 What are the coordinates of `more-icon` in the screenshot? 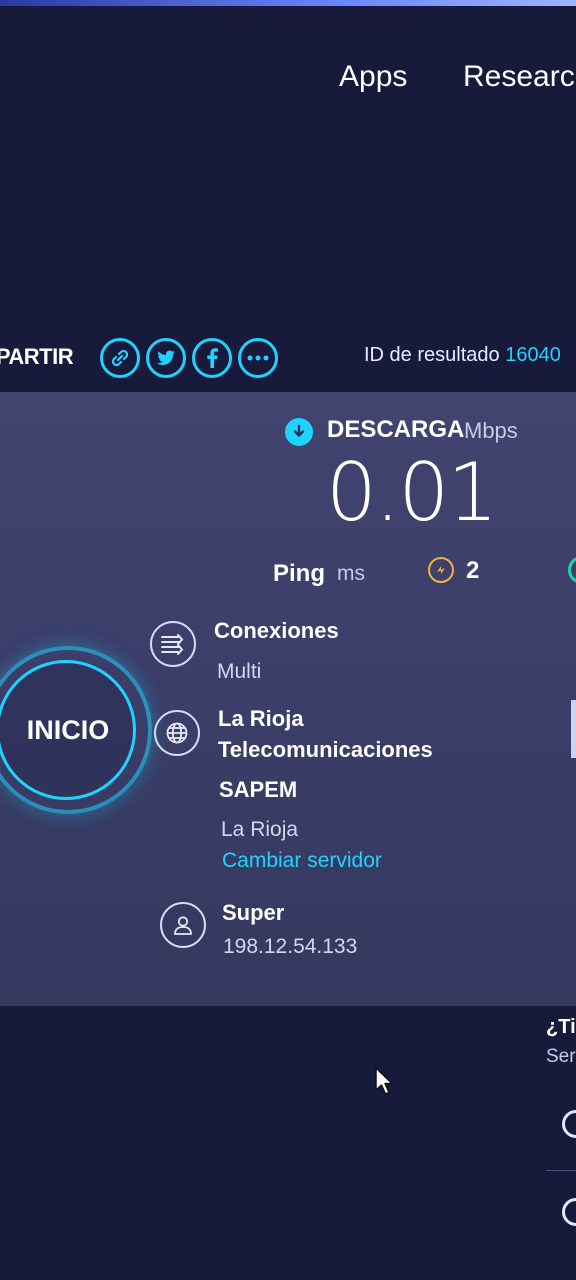 It's located at (258, 358).